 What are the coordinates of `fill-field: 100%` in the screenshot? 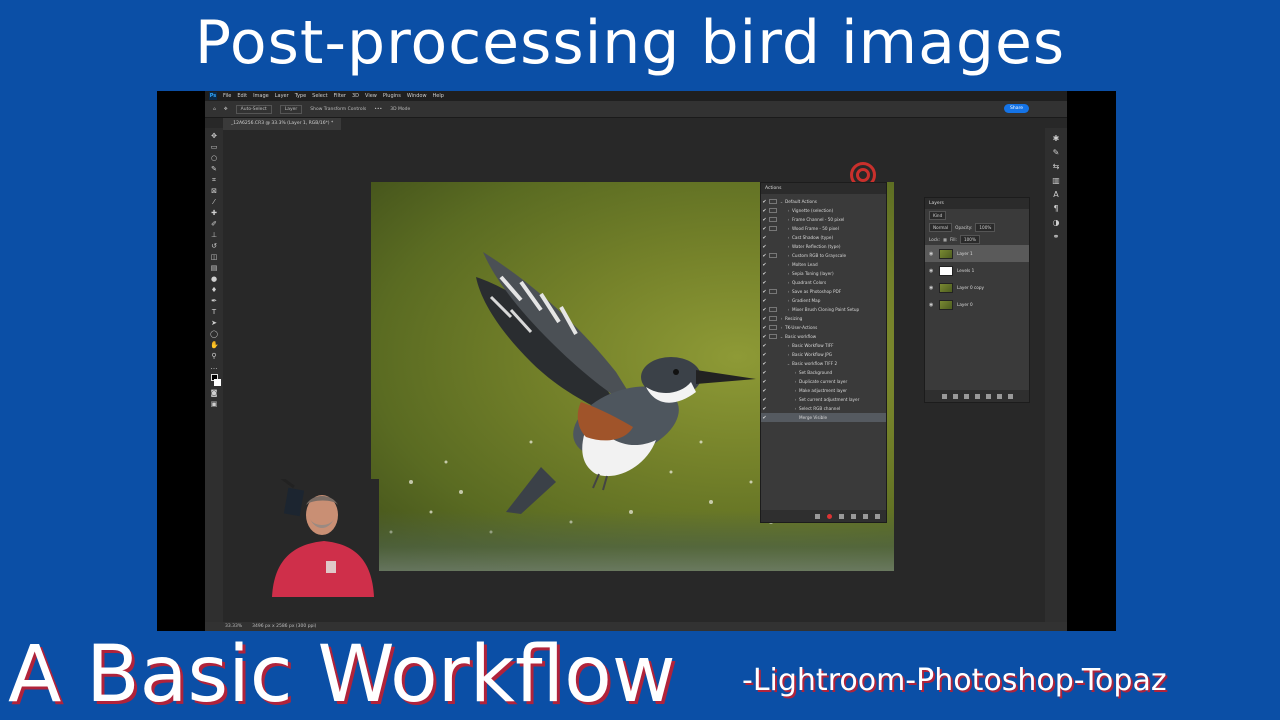 It's located at (969, 239).